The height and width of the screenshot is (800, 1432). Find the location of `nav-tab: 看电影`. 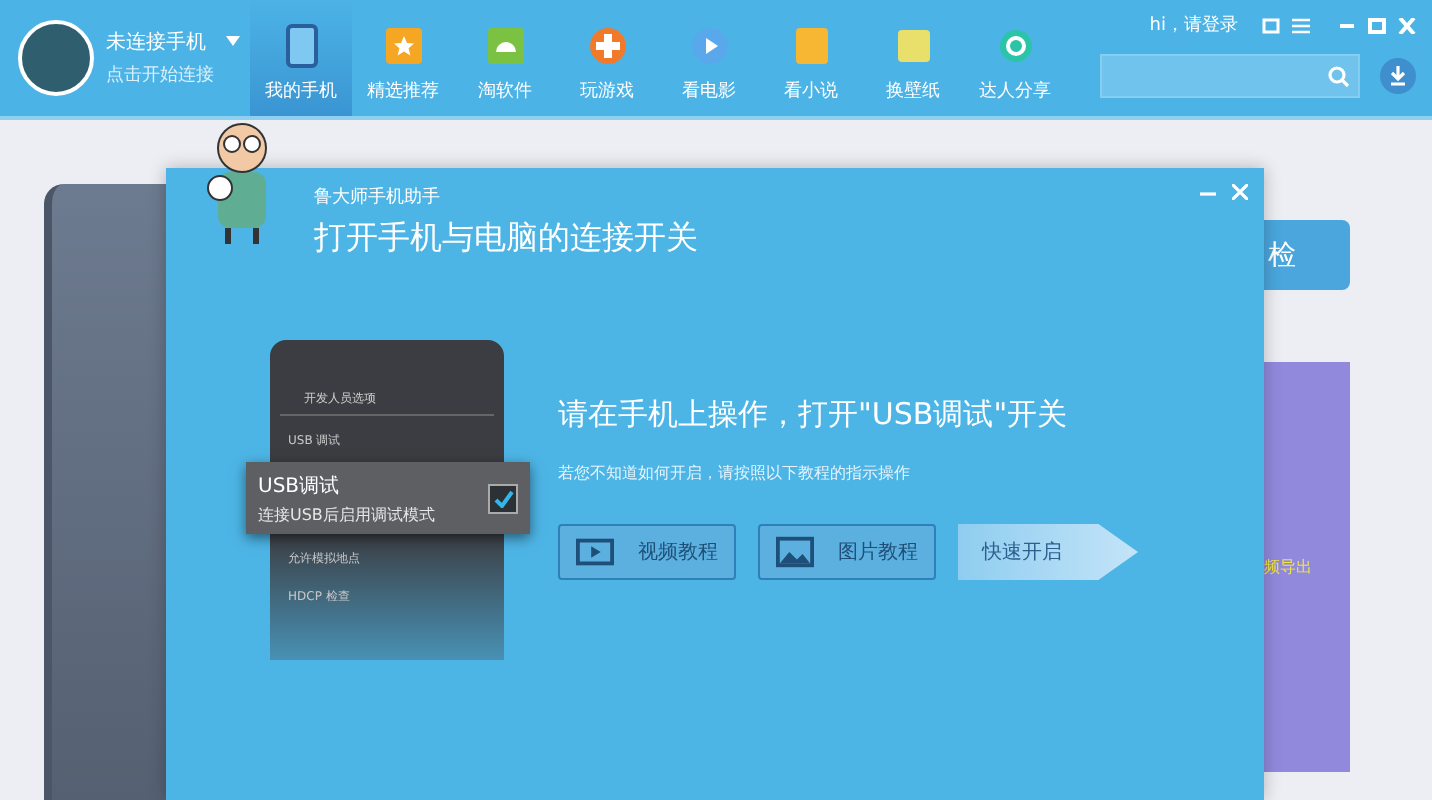

nav-tab: 看电影 is located at coordinates (709, 58).